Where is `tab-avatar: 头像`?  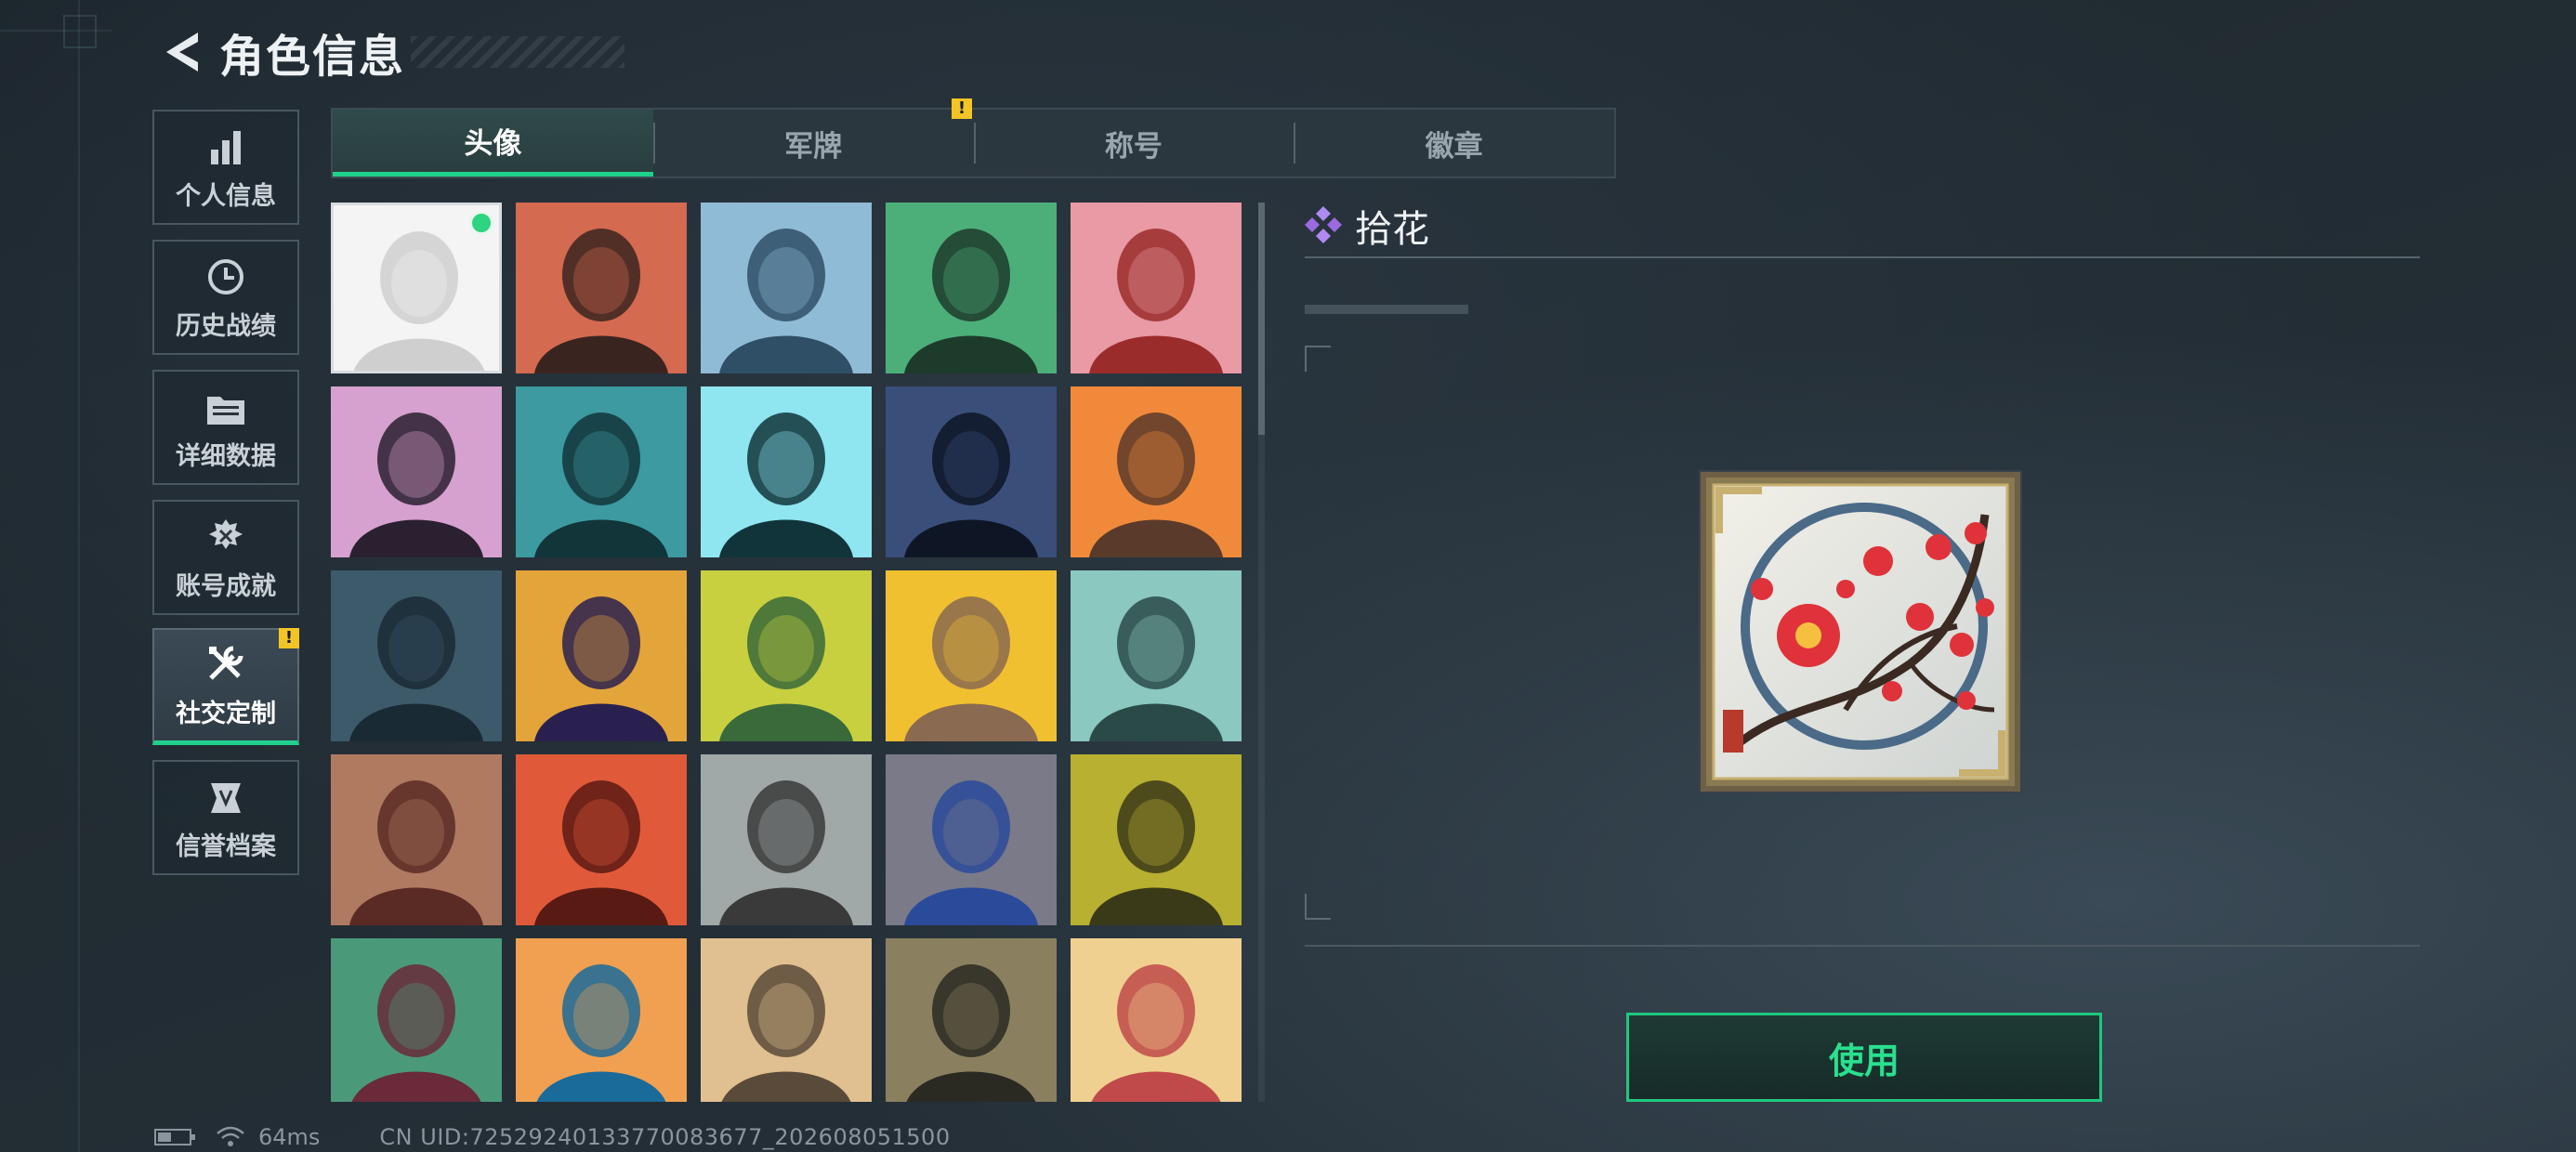
tab-avatar: 头像 is located at coordinates (493, 143).